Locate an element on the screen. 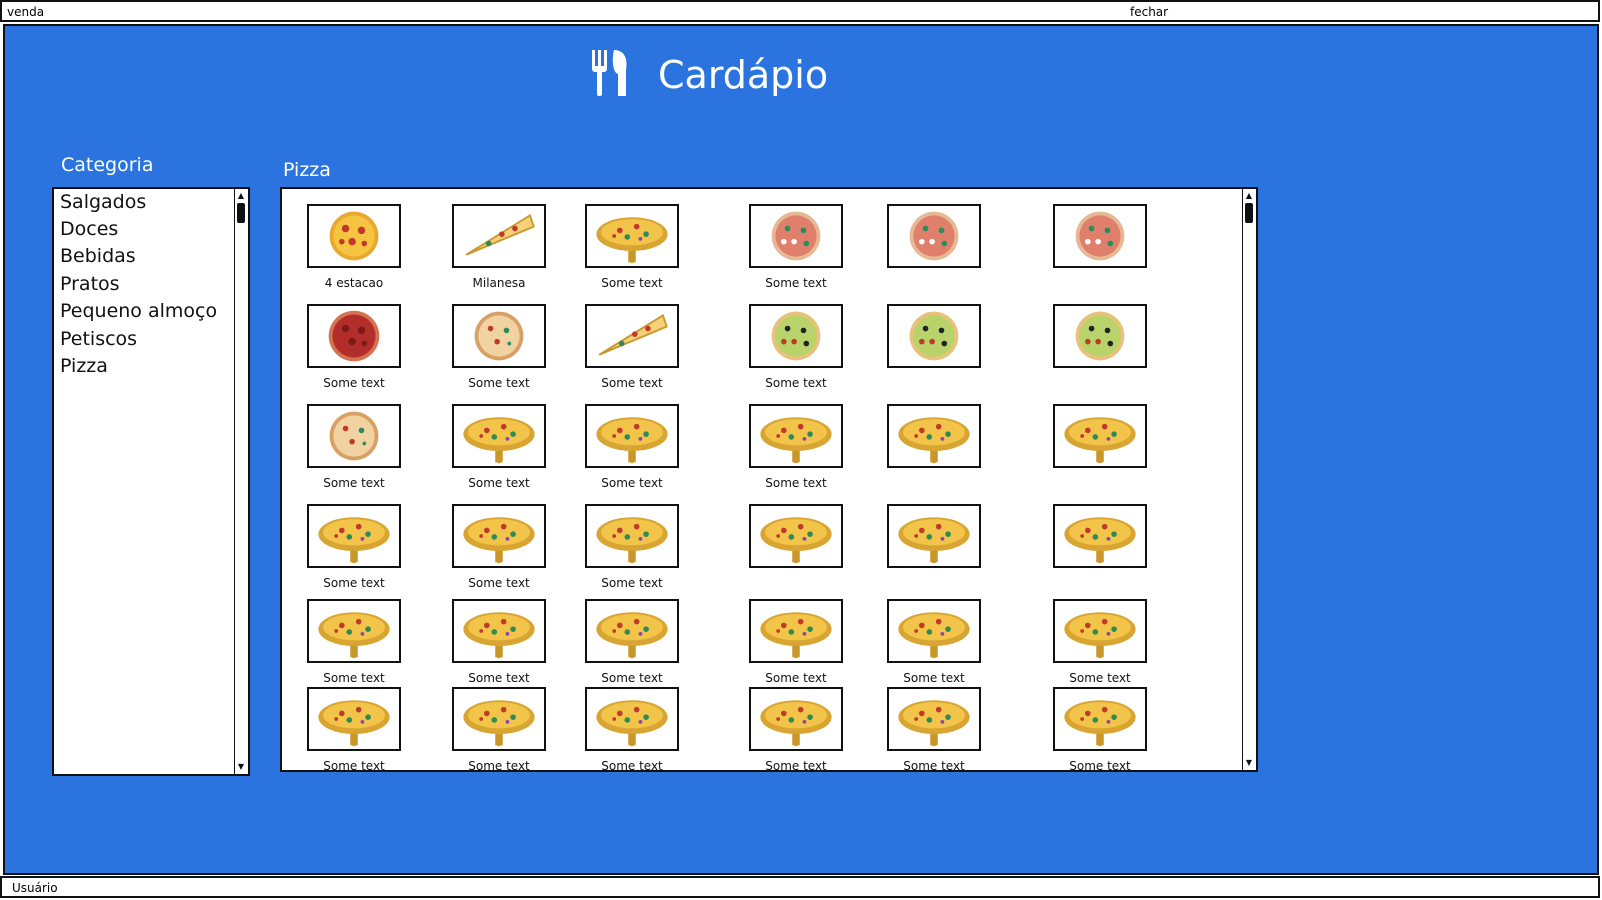 The height and width of the screenshot is (900, 1602). user-label: Usuário is located at coordinates (35, 888).